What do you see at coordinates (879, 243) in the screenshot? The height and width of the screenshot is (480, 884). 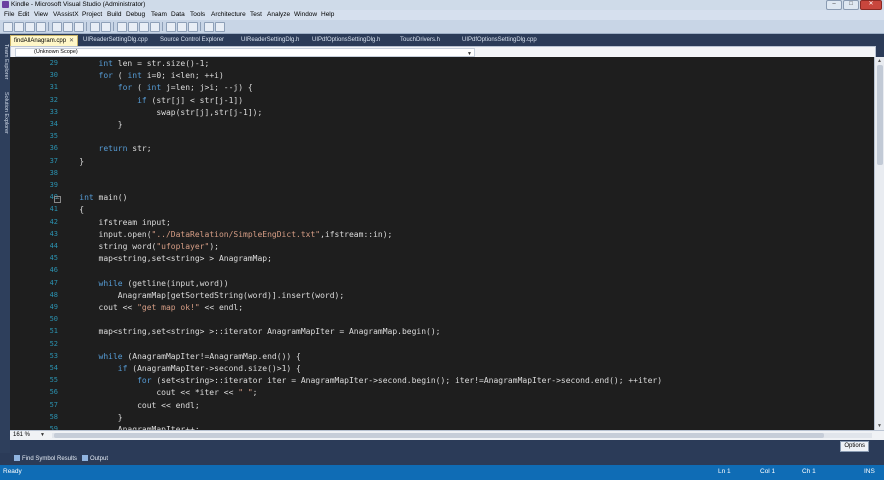 I see `vertical-scrollbar: ▲ ▼` at bounding box center [879, 243].